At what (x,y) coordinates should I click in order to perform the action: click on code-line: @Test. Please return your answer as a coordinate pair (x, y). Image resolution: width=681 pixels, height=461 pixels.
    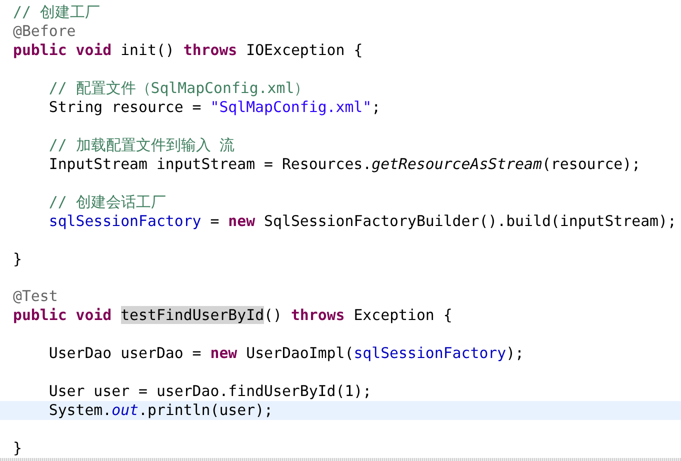
    Looking at the image, I should click on (35, 296).